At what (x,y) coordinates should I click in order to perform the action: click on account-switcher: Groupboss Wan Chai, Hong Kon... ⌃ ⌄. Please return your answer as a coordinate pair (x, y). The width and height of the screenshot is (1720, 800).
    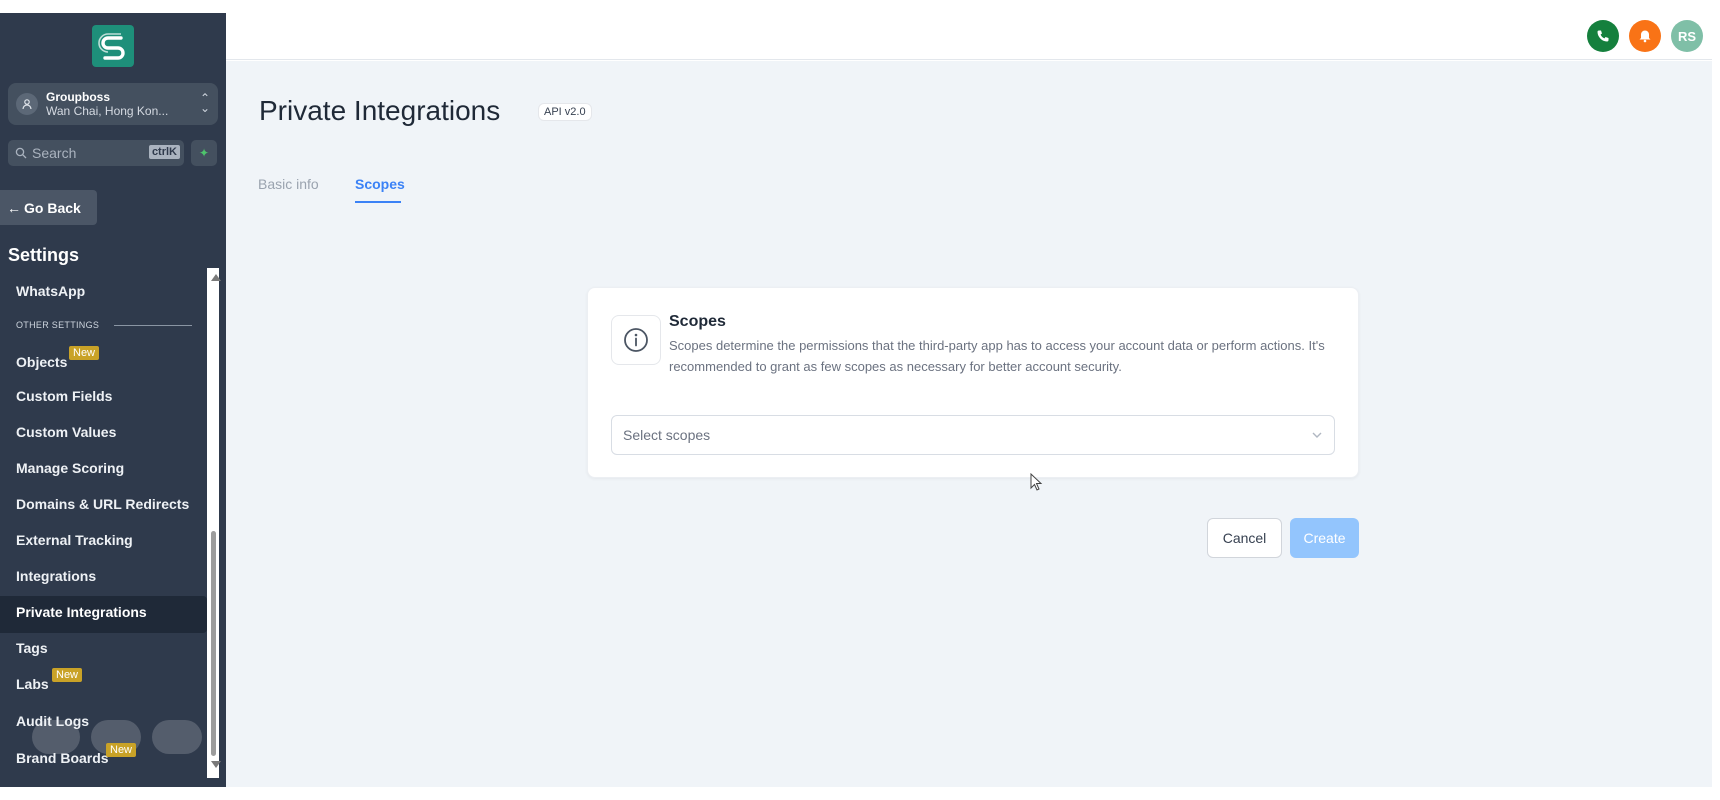
    Looking at the image, I should click on (113, 104).